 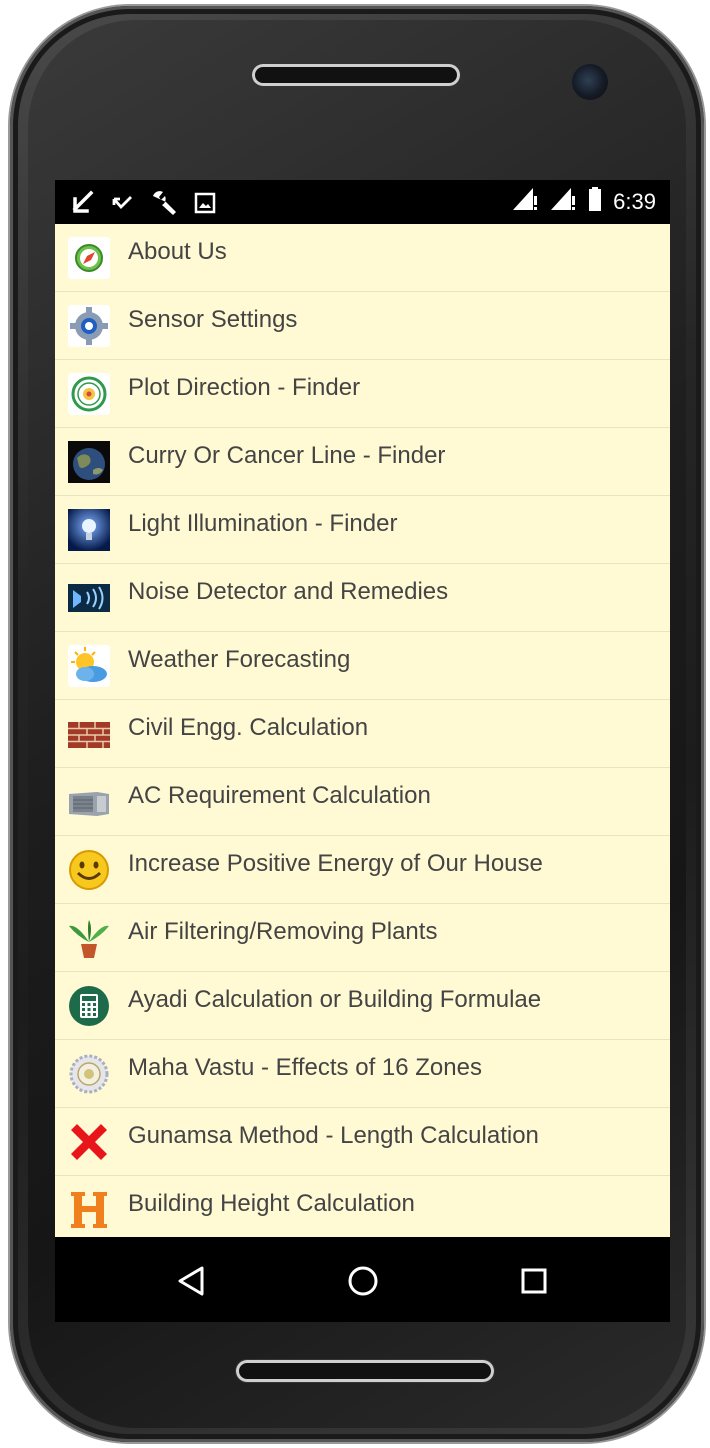 What do you see at coordinates (89, 666) in the screenshot?
I see `sun-cloud-icon` at bounding box center [89, 666].